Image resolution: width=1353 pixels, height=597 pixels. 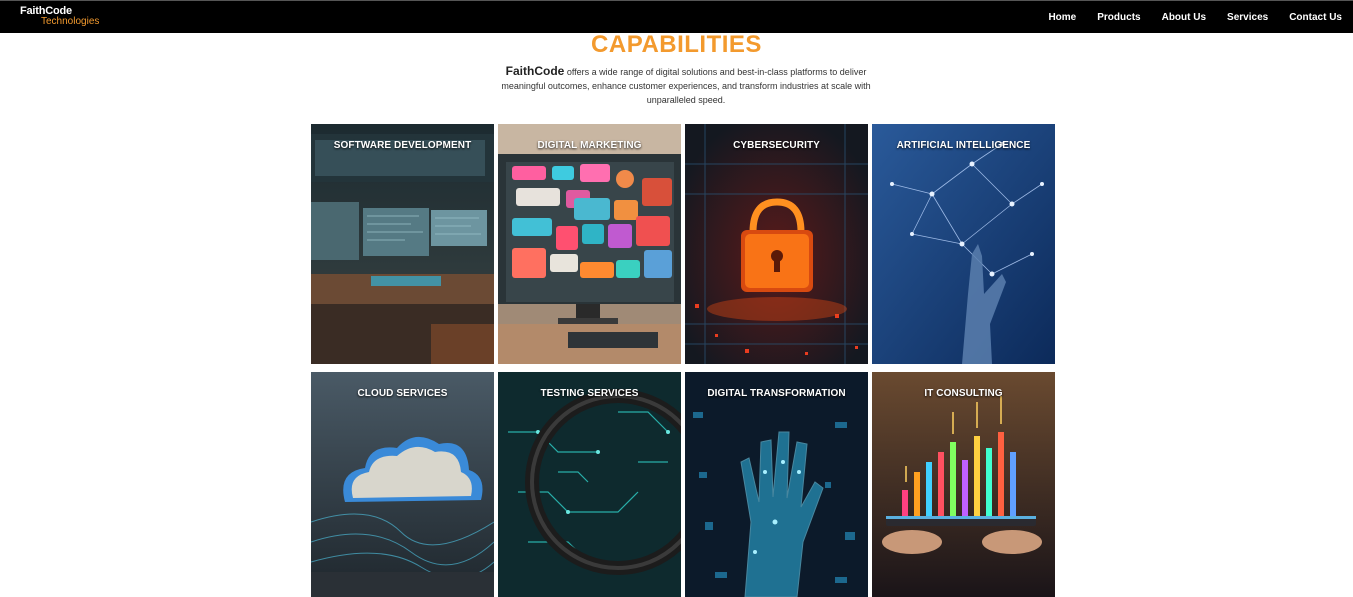 I want to click on nav-item-services: Services, so click(x=1247, y=17).